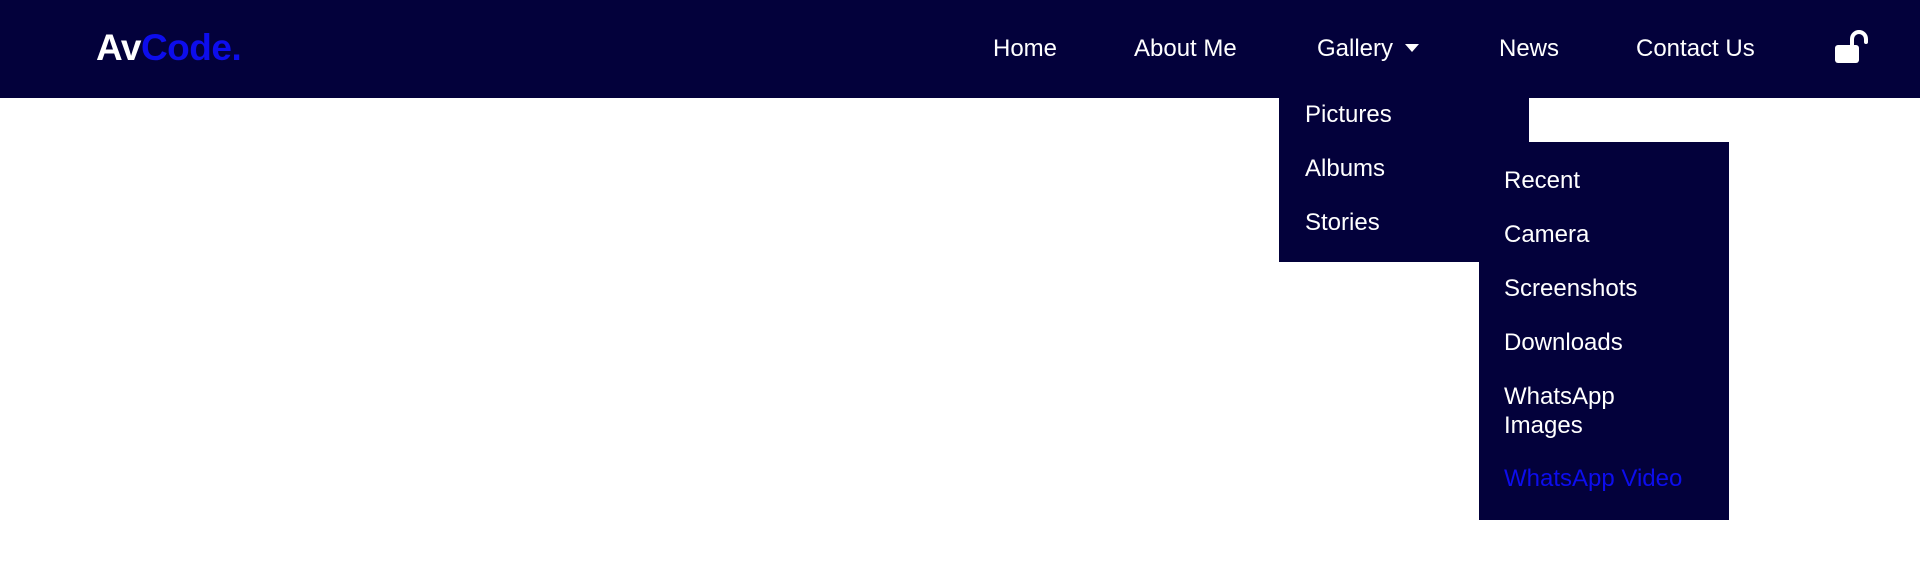 The height and width of the screenshot is (567, 1920). I want to click on submenu-item-screenshots: Screenshots, so click(1570, 288).